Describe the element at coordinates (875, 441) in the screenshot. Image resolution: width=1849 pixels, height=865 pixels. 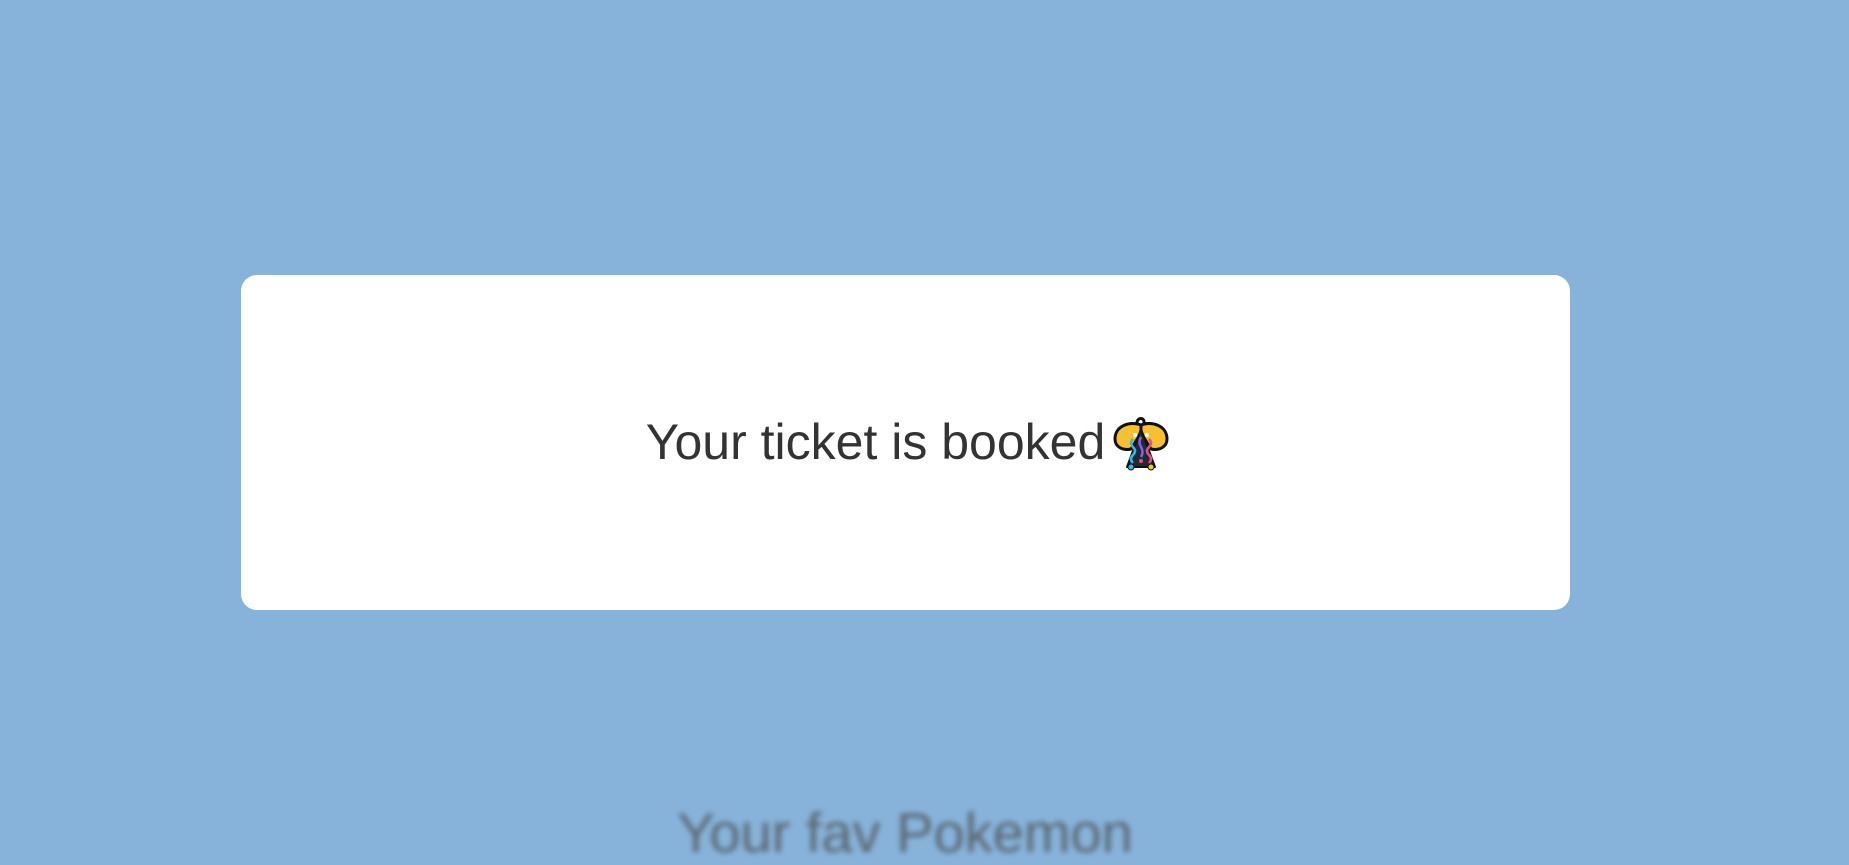
I see `confirmation-text: Your ticket is booked` at that location.